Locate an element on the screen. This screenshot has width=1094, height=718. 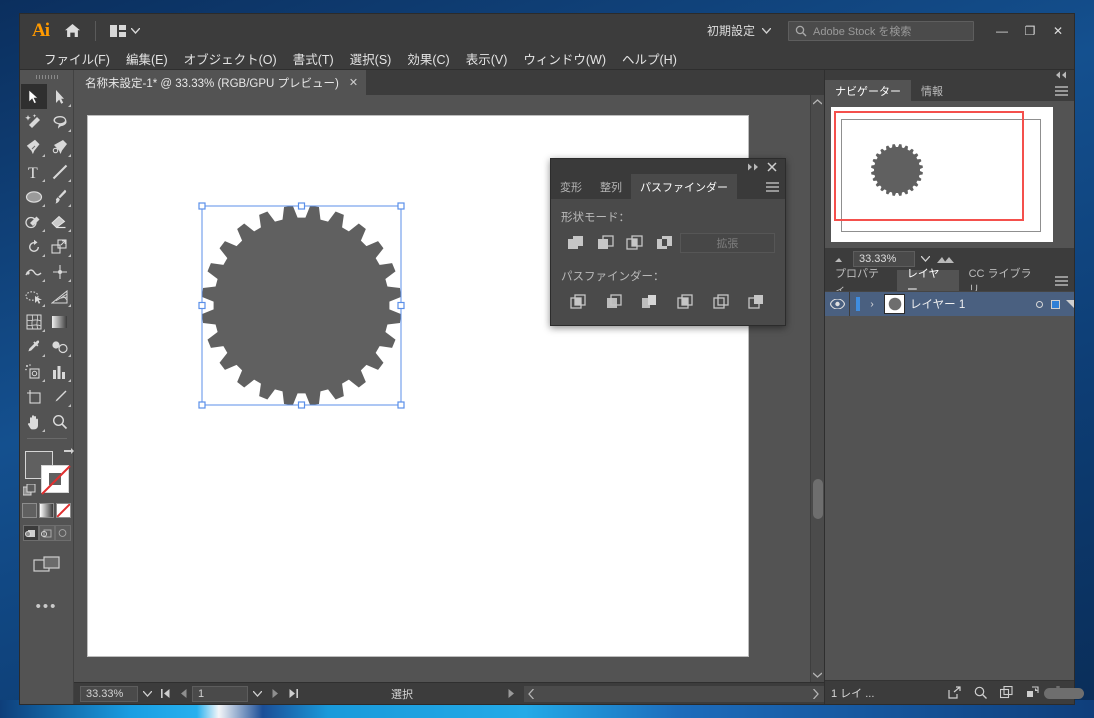
status-play-icon is located at coordinates (511, 694).